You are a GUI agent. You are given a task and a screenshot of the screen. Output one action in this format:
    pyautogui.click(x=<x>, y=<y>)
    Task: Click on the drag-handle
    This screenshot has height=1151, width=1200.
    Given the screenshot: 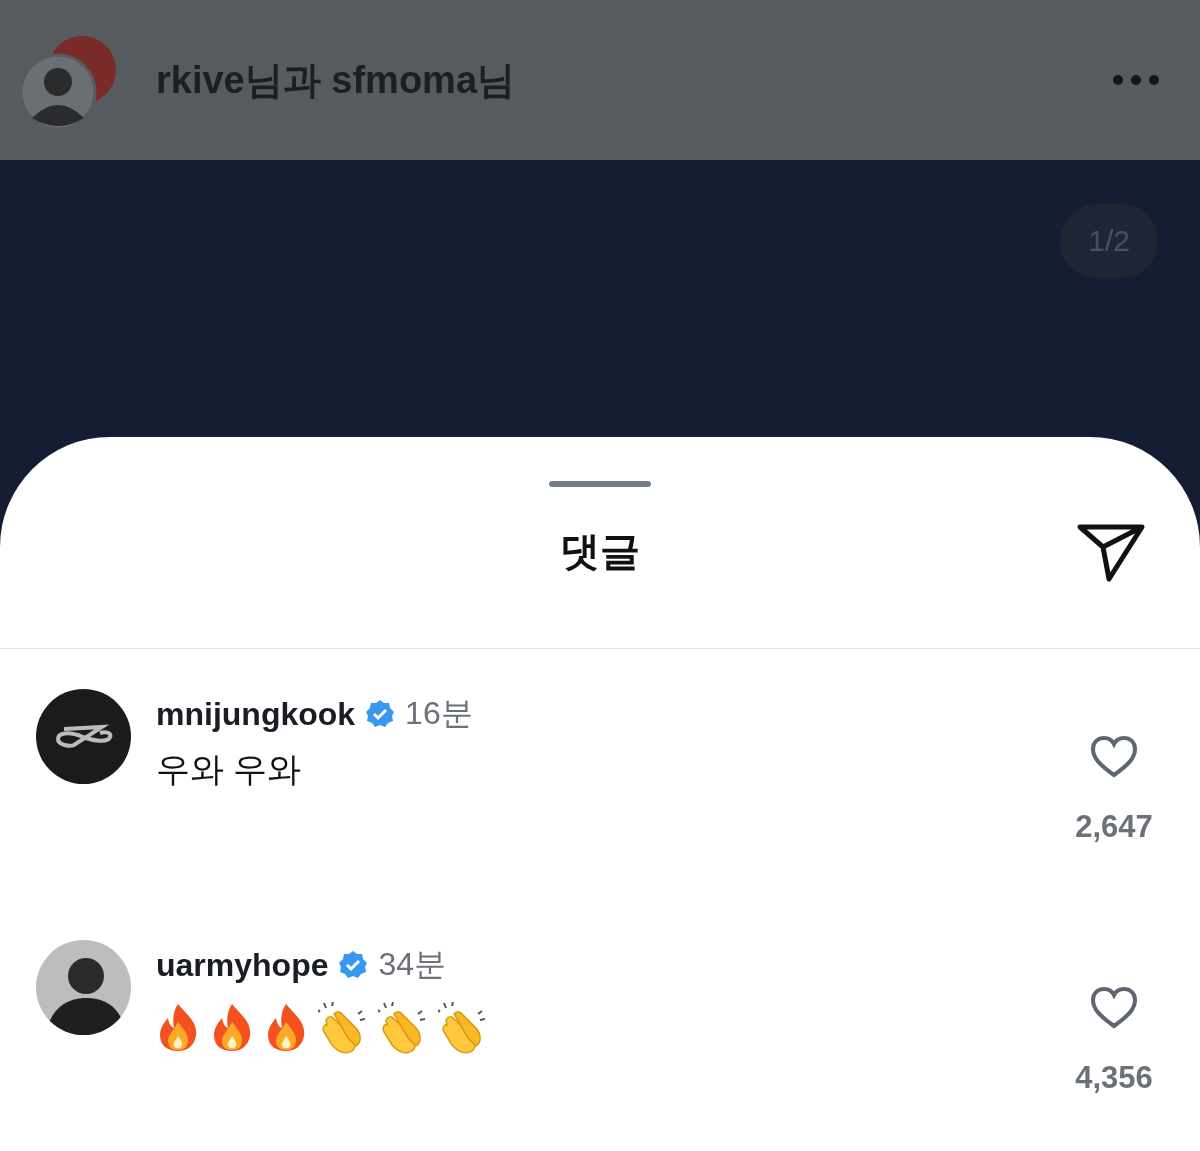 What is the action you would take?
    pyautogui.click(x=600, y=484)
    